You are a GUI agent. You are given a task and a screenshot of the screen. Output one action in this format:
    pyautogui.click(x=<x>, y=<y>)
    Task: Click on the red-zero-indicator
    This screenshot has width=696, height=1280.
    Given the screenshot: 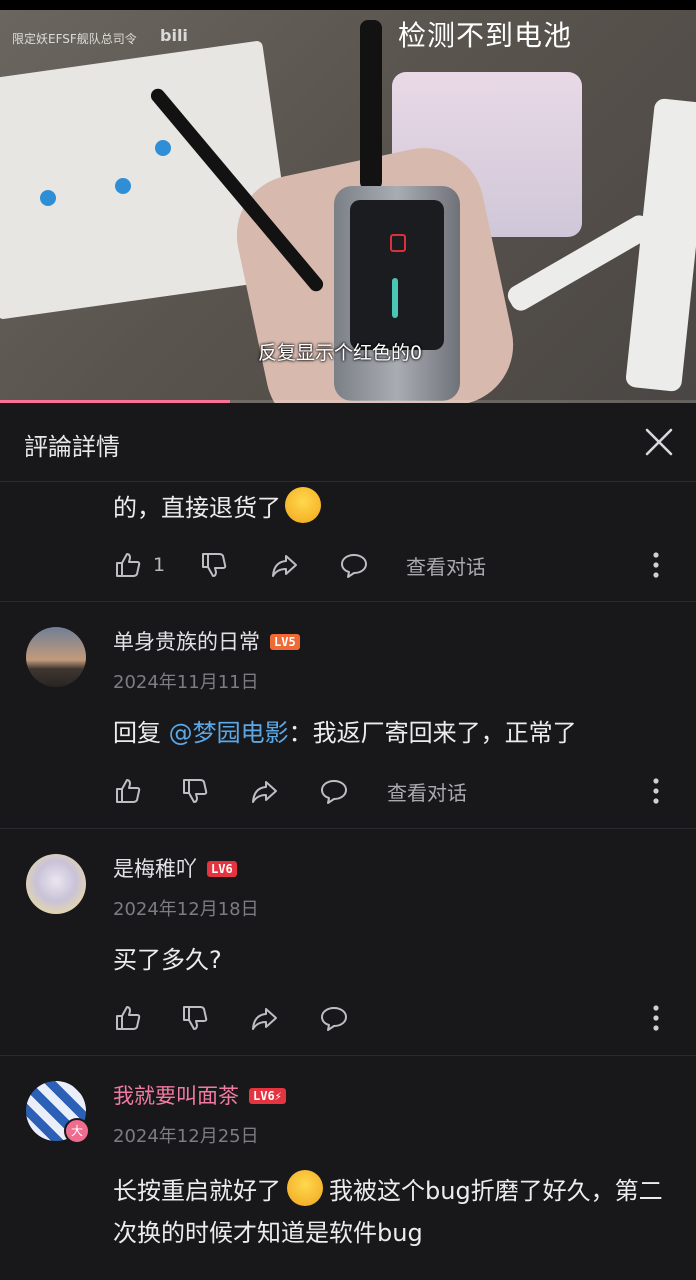 What is the action you would take?
    pyautogui.click(x=398, y=243)
    